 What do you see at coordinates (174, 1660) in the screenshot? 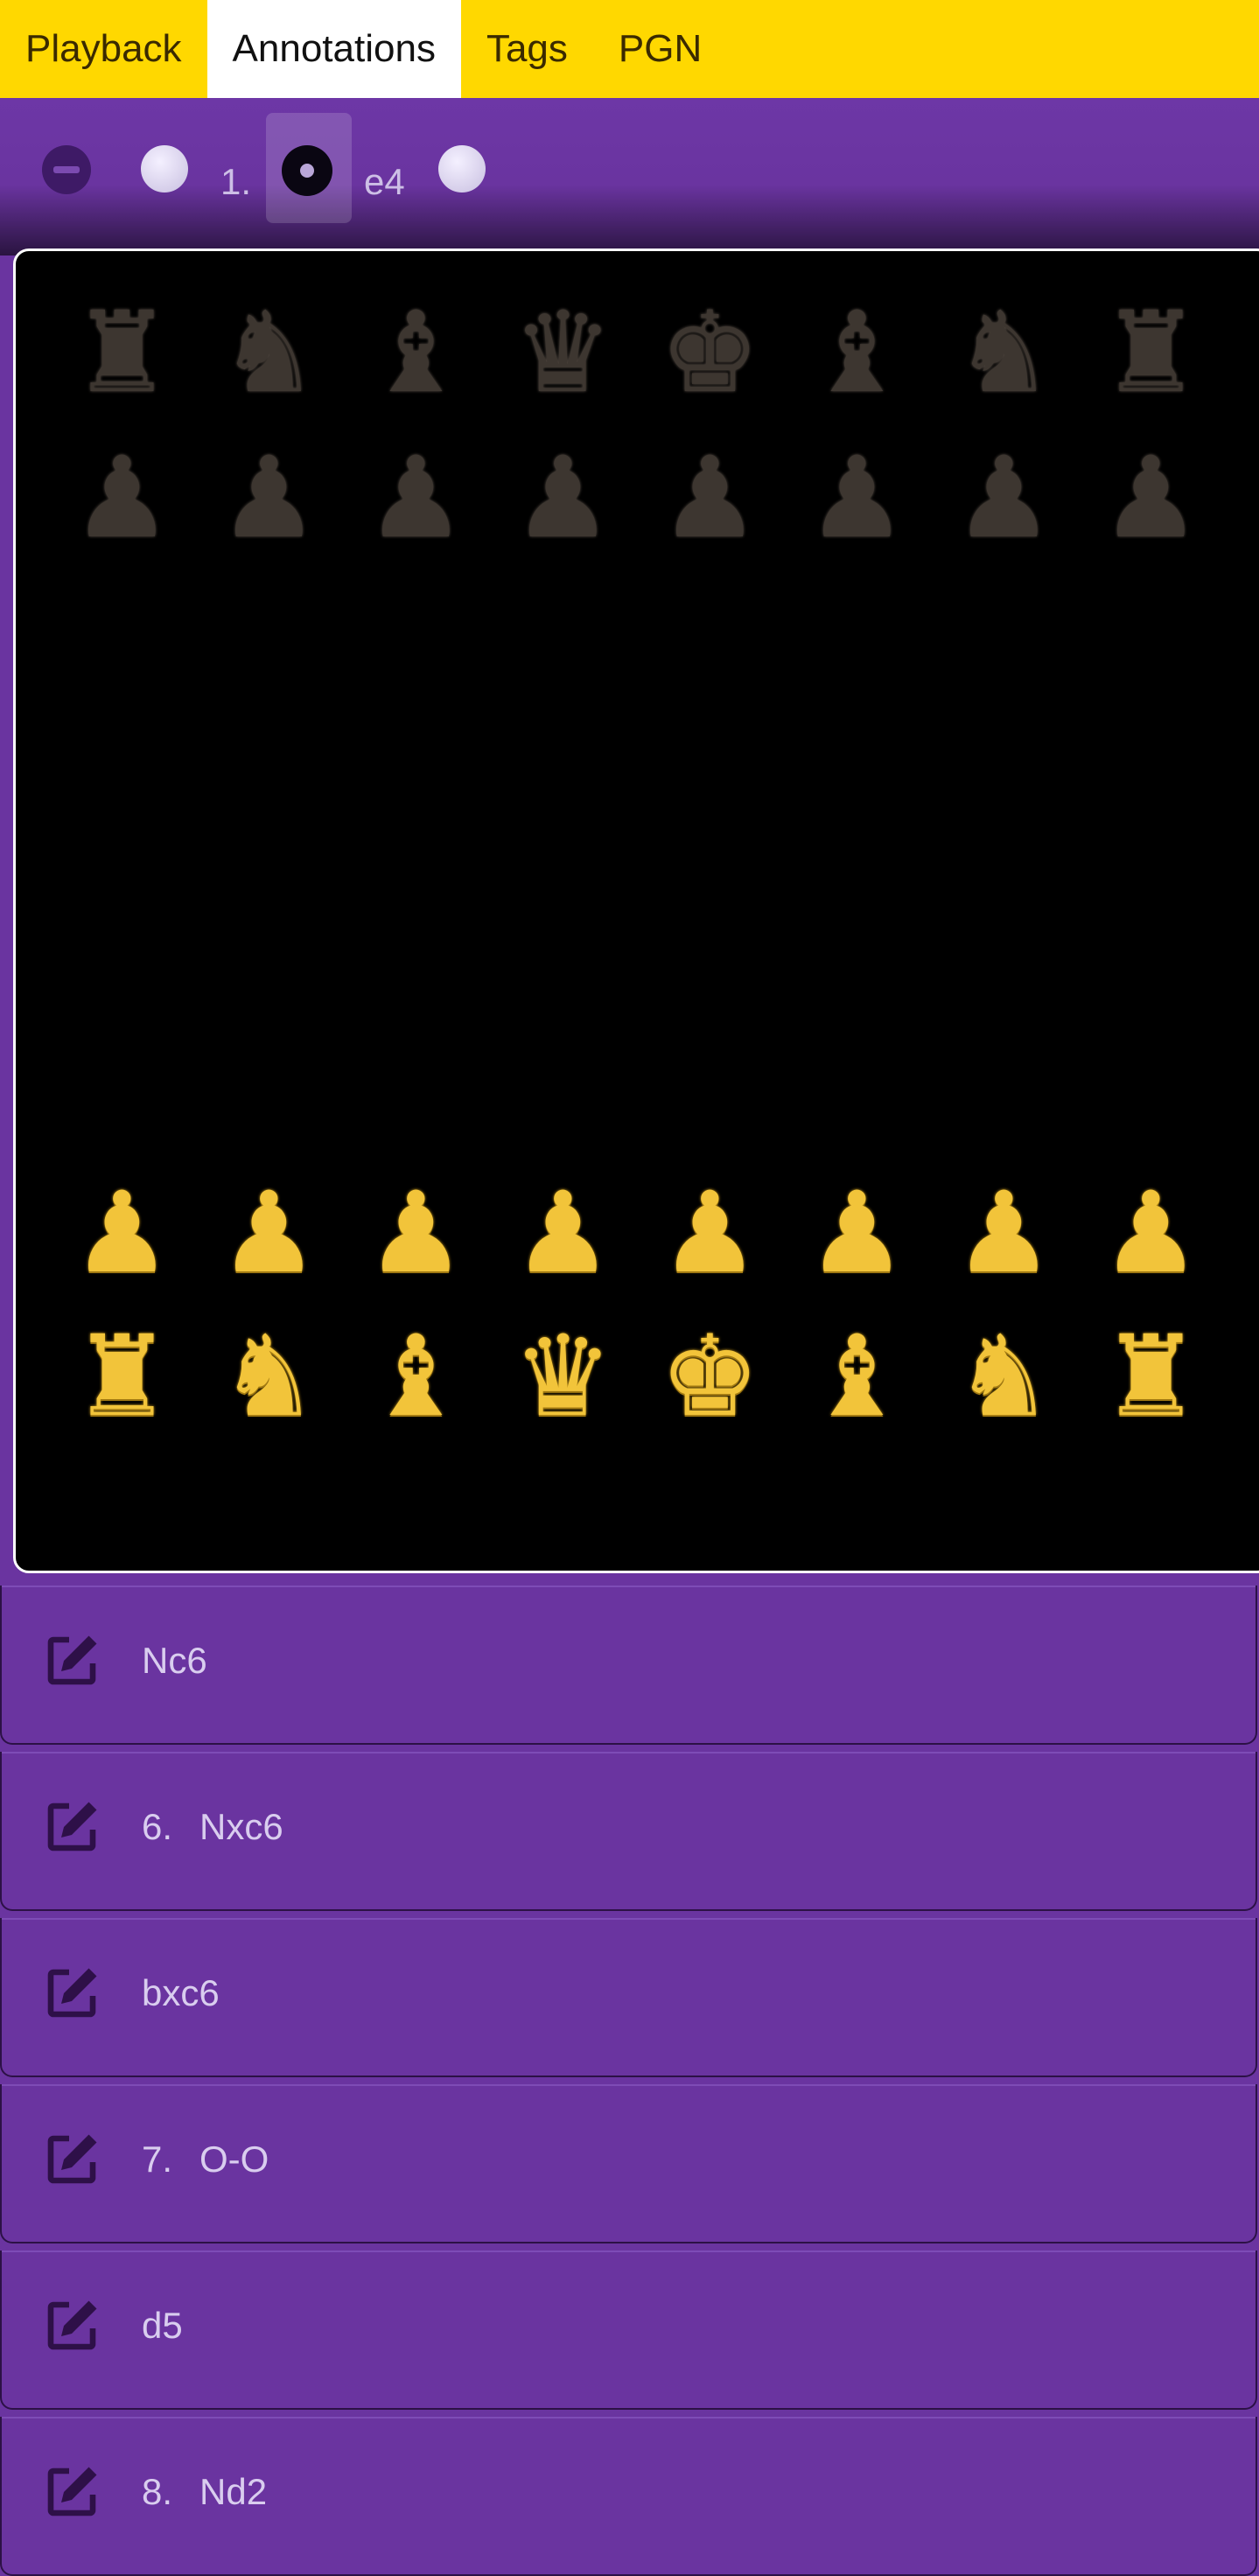
I see `move-san: Nc6` at bounding box center [174, 1660].